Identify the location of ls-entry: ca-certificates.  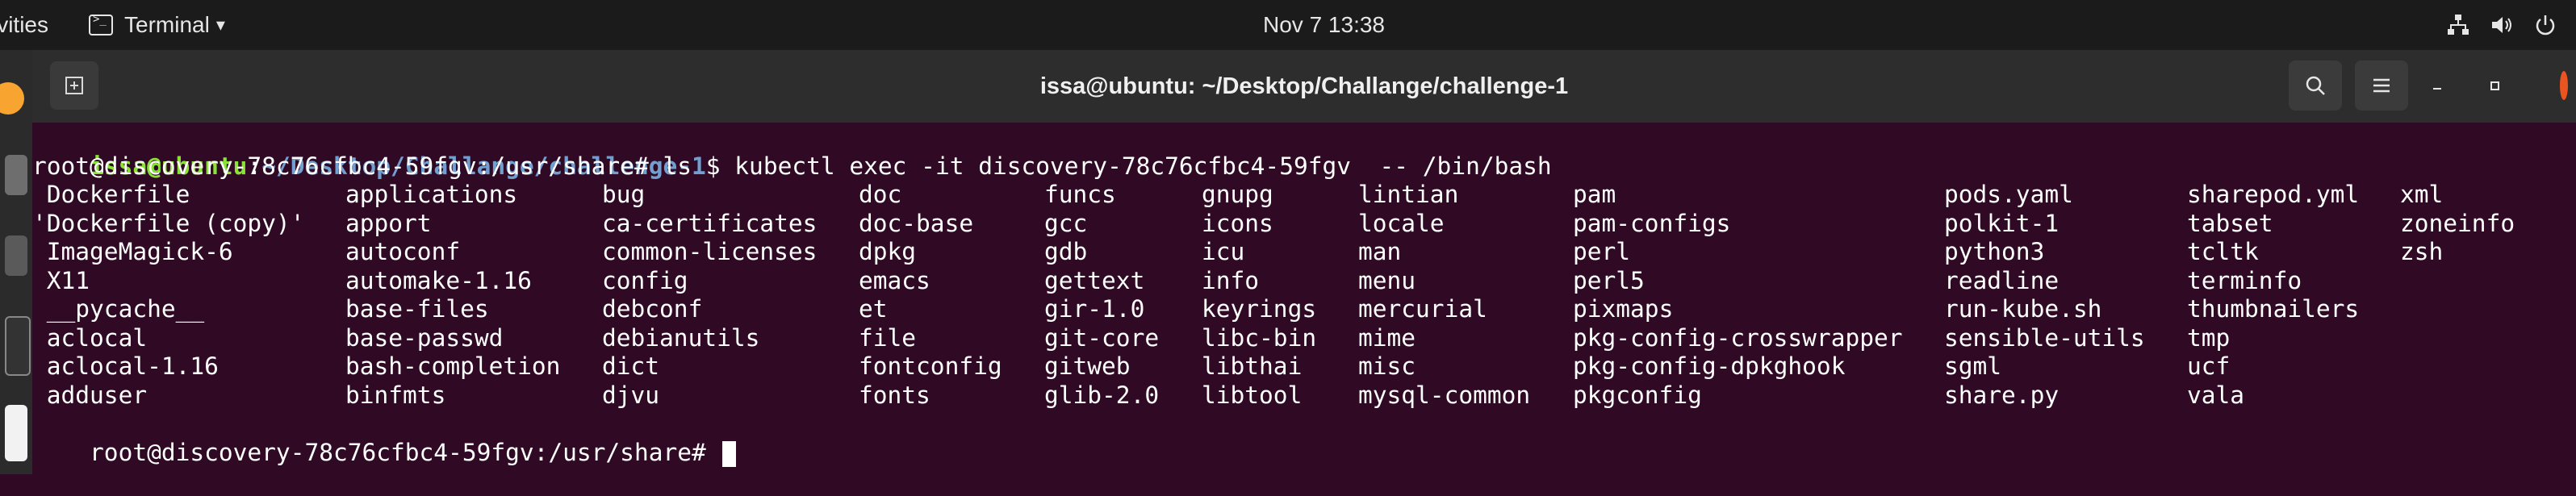
(710, 223).